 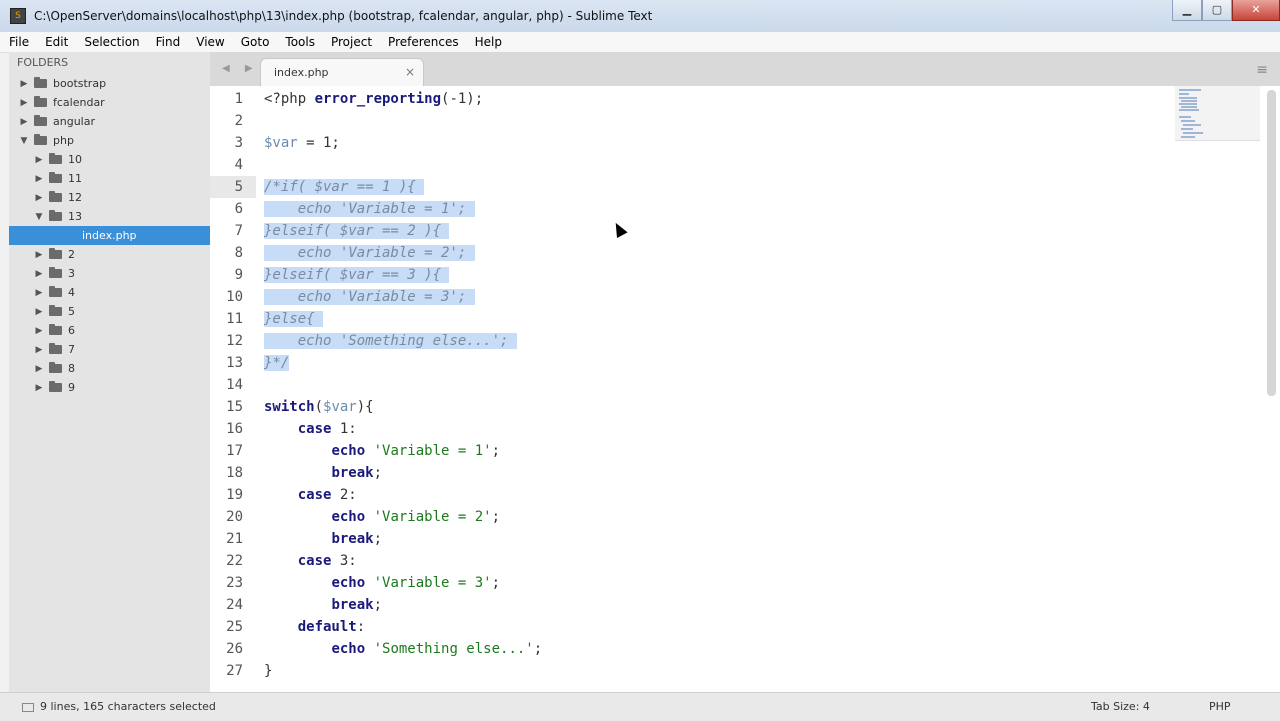 I want to click on close-button: ✕, so click(x=1256, y=10).